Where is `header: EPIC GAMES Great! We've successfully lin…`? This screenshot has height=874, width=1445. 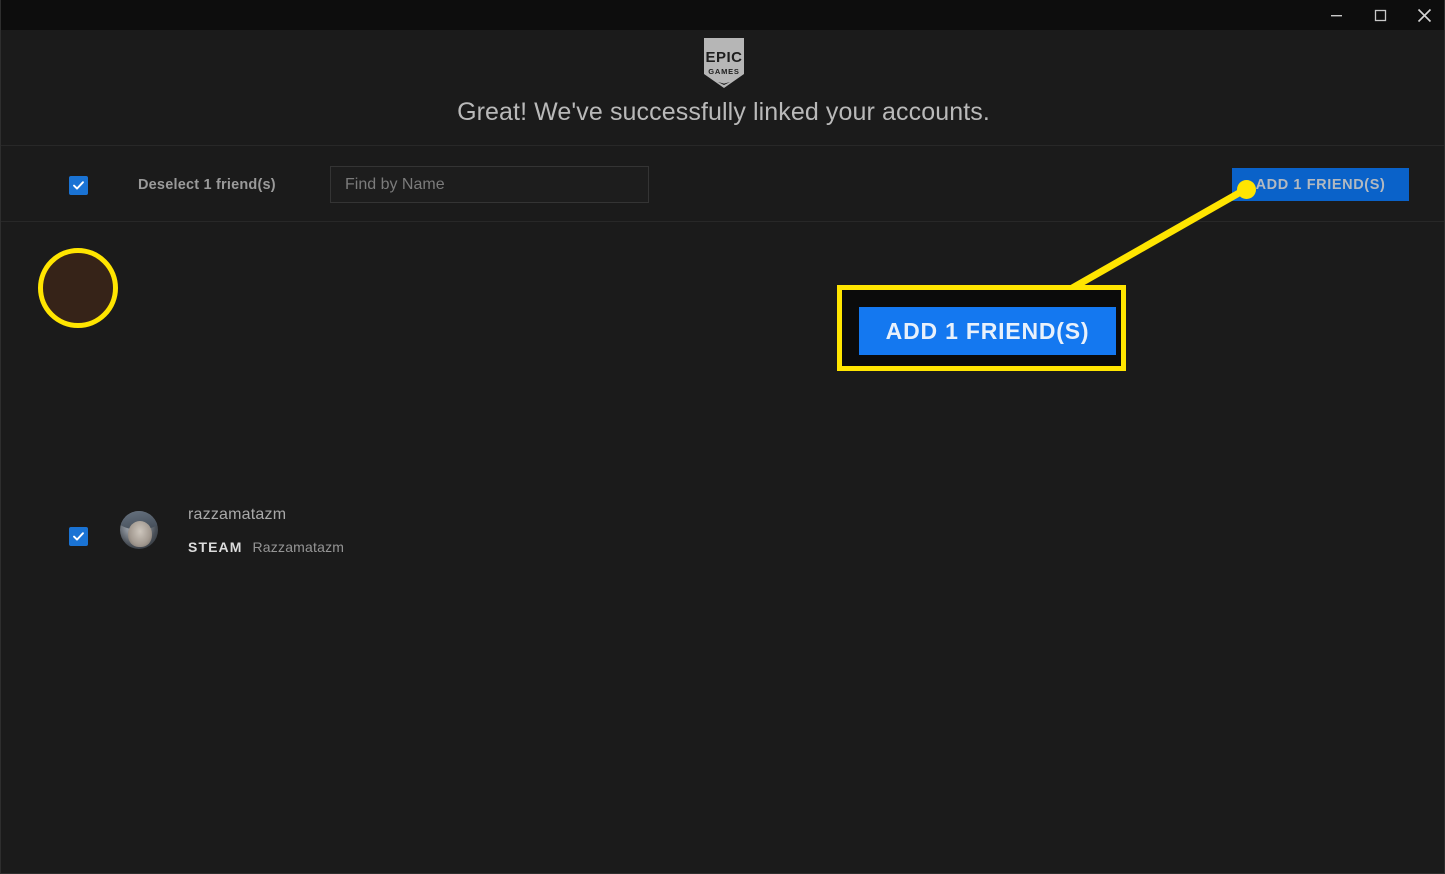
header: EPIC GAMES Great! We've successfully lin… is located at coordinates (722, 88).